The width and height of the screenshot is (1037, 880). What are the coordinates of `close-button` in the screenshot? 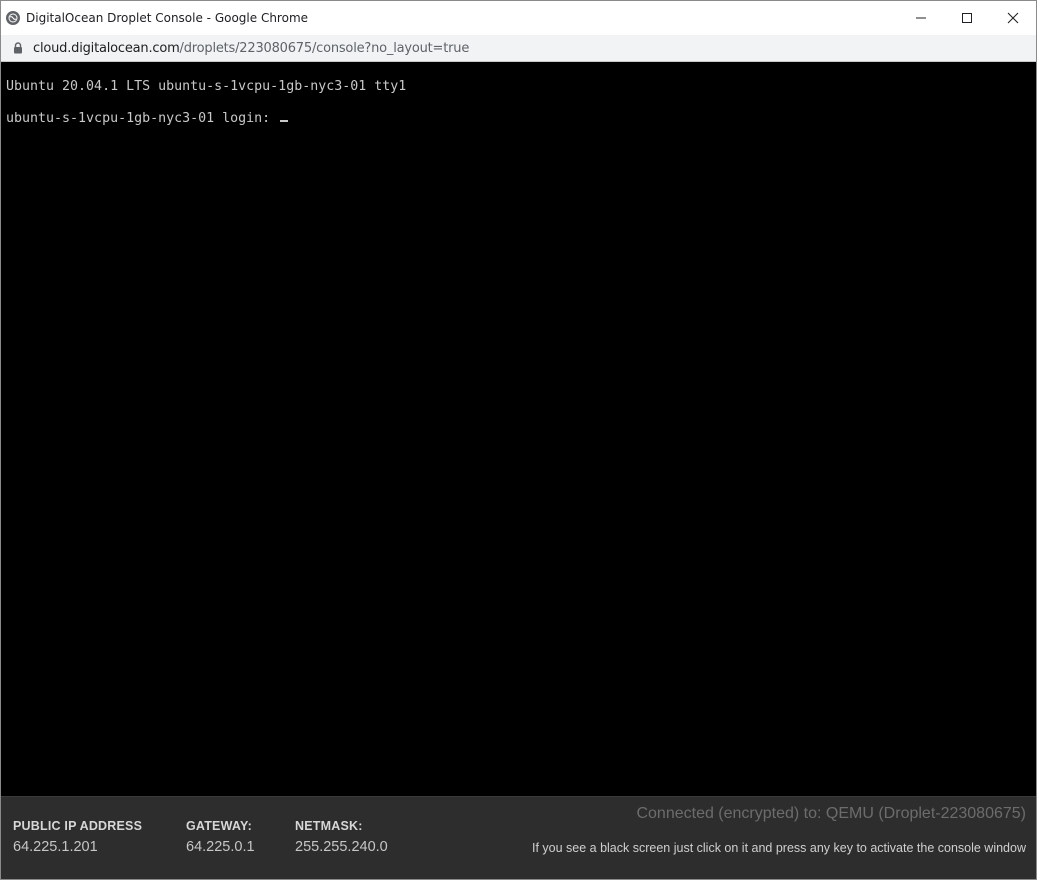 It's located at (1013, 18).